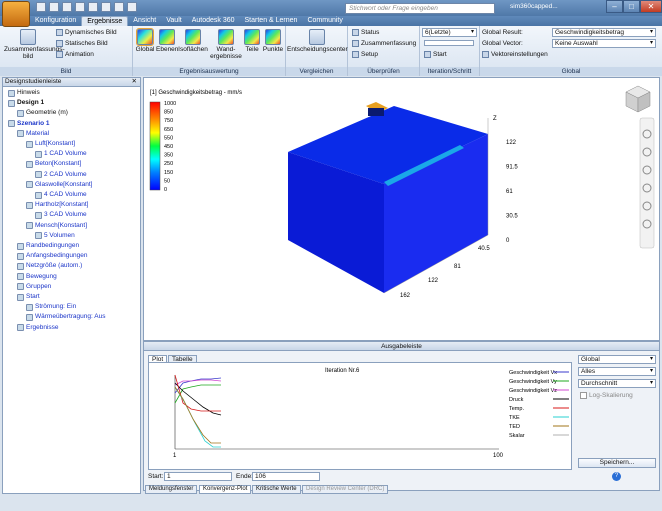 The width and height of the screenshot is (662, 511). Describe the element at coordinates (66, 71) in the screenshot. I see `group-label-bild: Bild` at that location.